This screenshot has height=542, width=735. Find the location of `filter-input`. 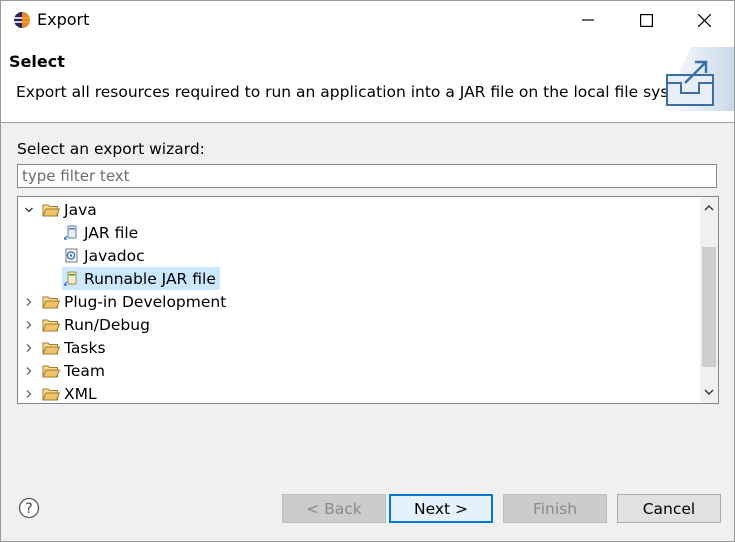

filter-input is located at coordinates (367, 176).